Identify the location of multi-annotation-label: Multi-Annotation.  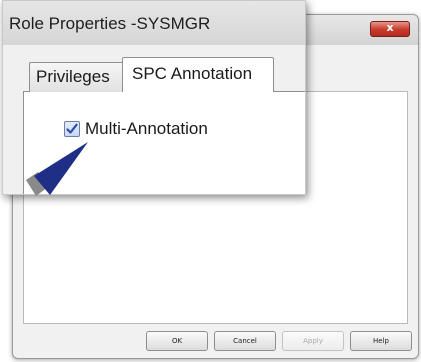
(146, 128).